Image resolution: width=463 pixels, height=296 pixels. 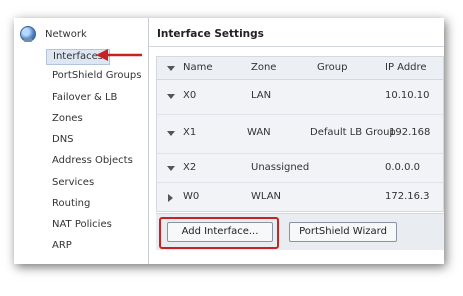 I want to click on row-name: X1, so click(x=190, y=132).